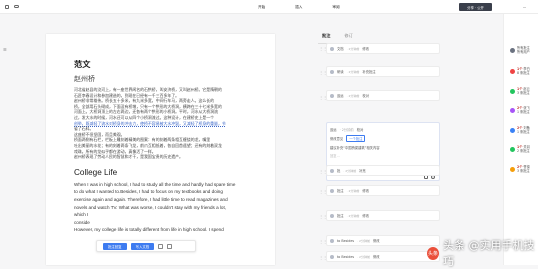  Describe the element at coordinates (261, 7) in the screenshot. I see `menu-start: 开始` at that location.